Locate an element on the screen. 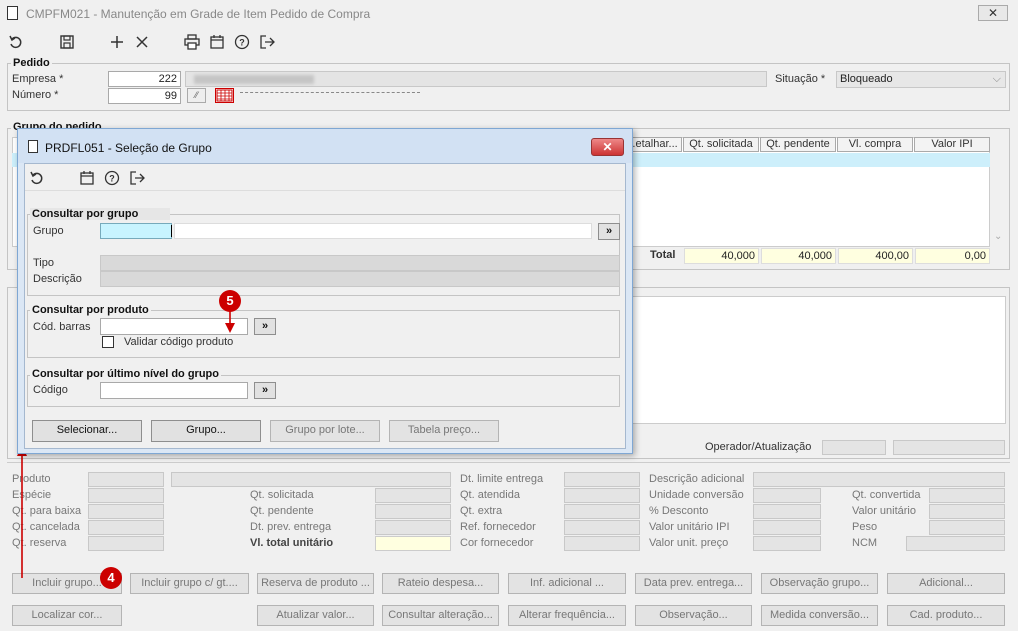 The height and width of the screenshot is (631, 1018). lookup-glyph: » is located at coordinates (265, 390).